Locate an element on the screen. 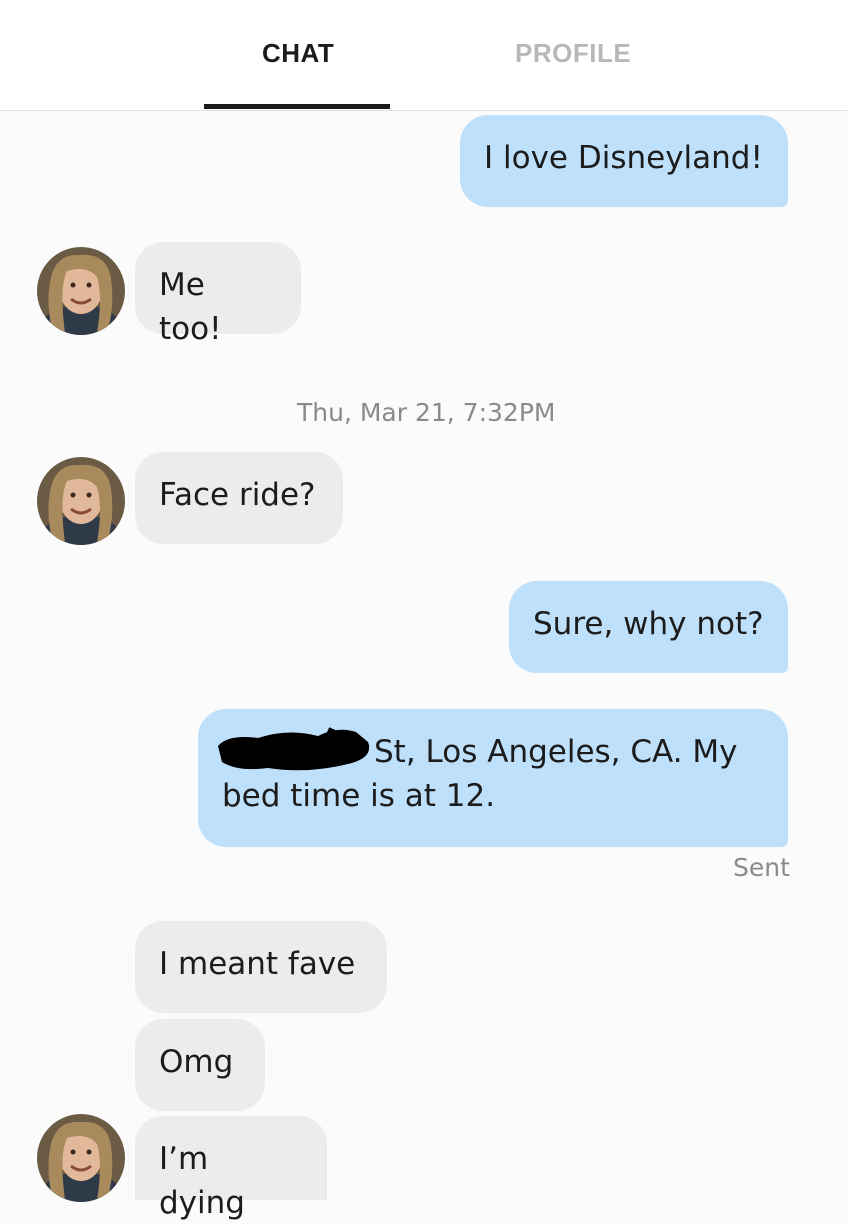 The height and width of the screenshot is (1225, 847). active-tab-indicator is located at coordinates (297, 106).